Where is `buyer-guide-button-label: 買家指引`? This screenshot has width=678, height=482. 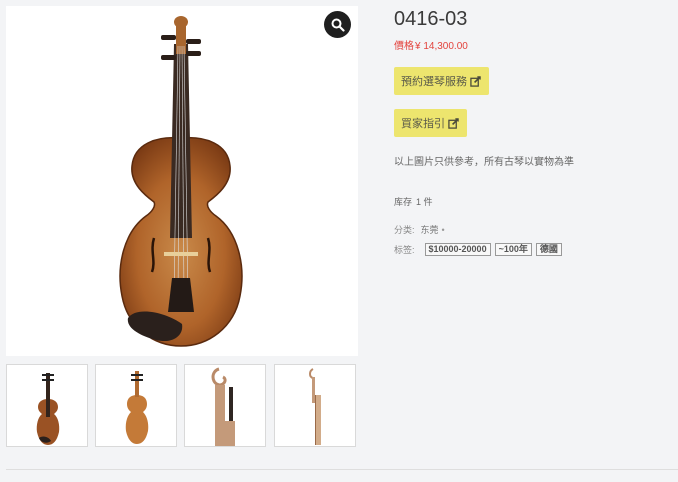 buyer-guide-button-label: 買家指引 is located at coordinates (423, 124).